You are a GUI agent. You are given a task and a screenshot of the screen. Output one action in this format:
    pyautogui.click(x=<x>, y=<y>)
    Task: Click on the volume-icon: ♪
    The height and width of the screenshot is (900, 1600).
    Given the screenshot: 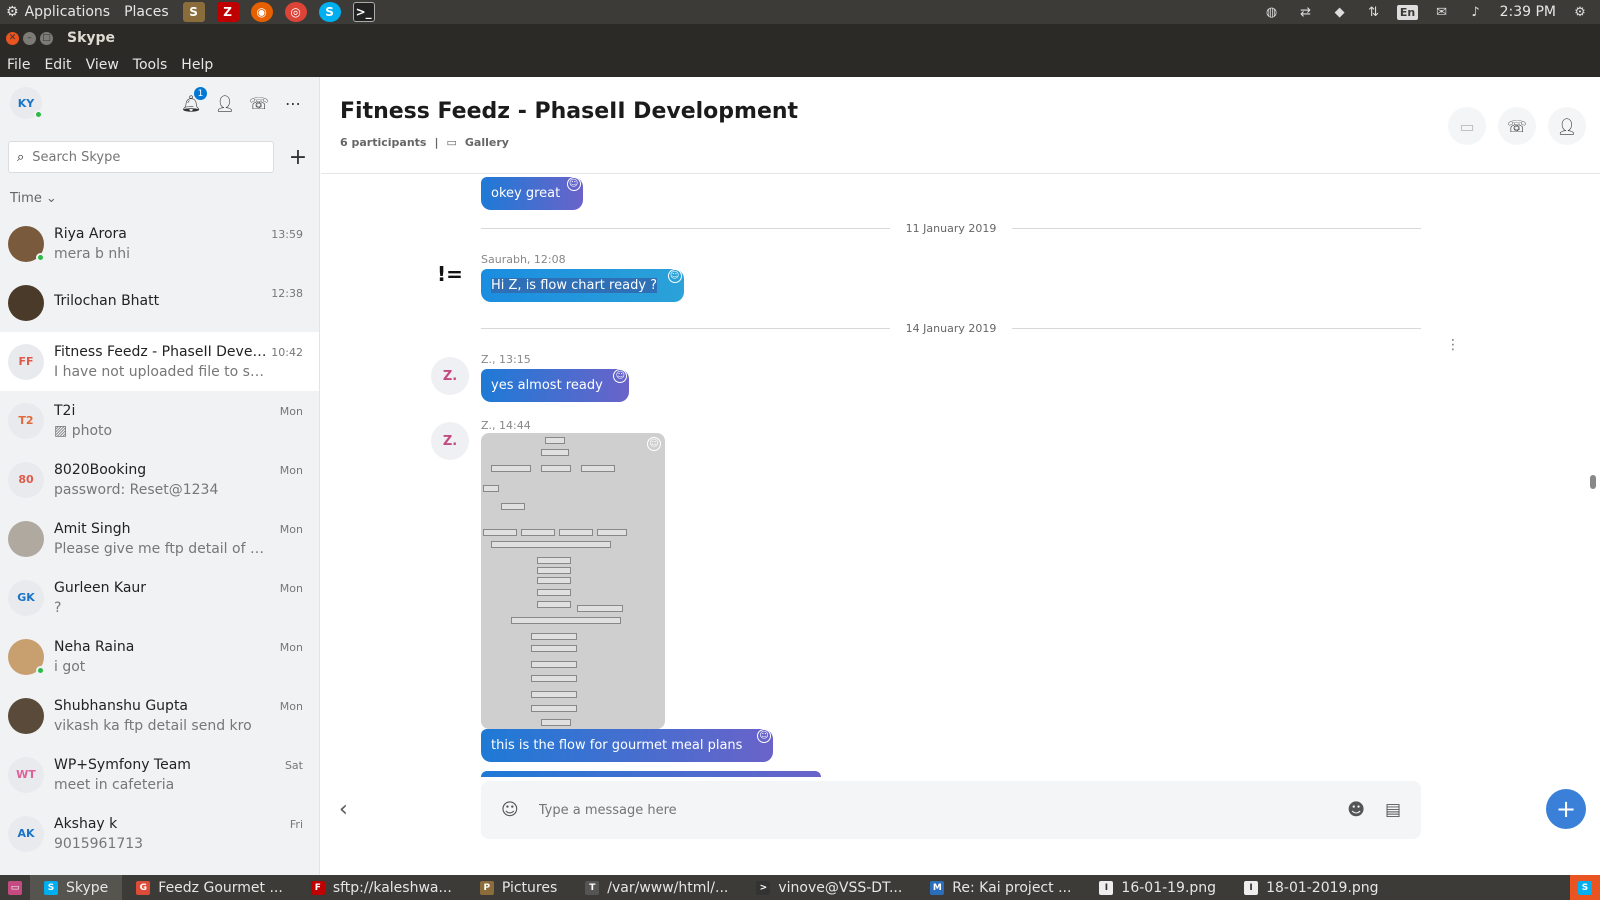 What is the action you would take?
    pyautogui.click(x=1476, y=12)
    